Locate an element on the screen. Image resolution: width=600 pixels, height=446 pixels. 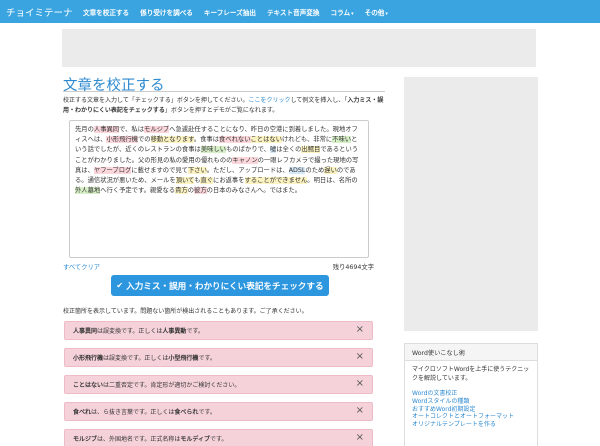
highlighted-phrase: ヤフーブログ is located at coordinates (112, 170).